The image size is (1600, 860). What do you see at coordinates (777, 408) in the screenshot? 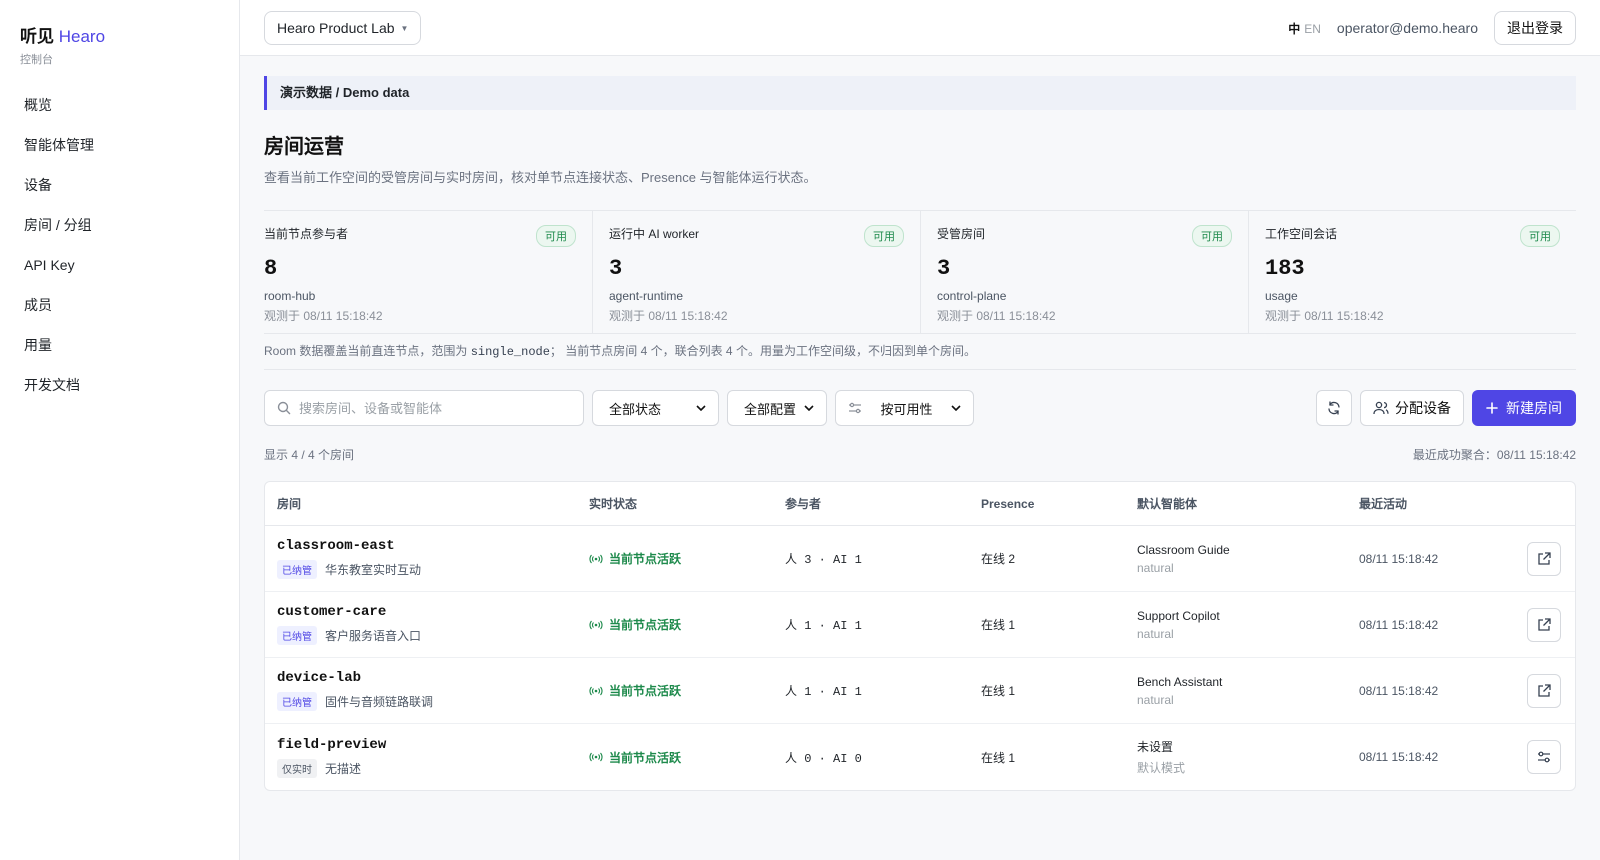
I see `config-filter-select: 全部配置` at bounding box center [777, 408].